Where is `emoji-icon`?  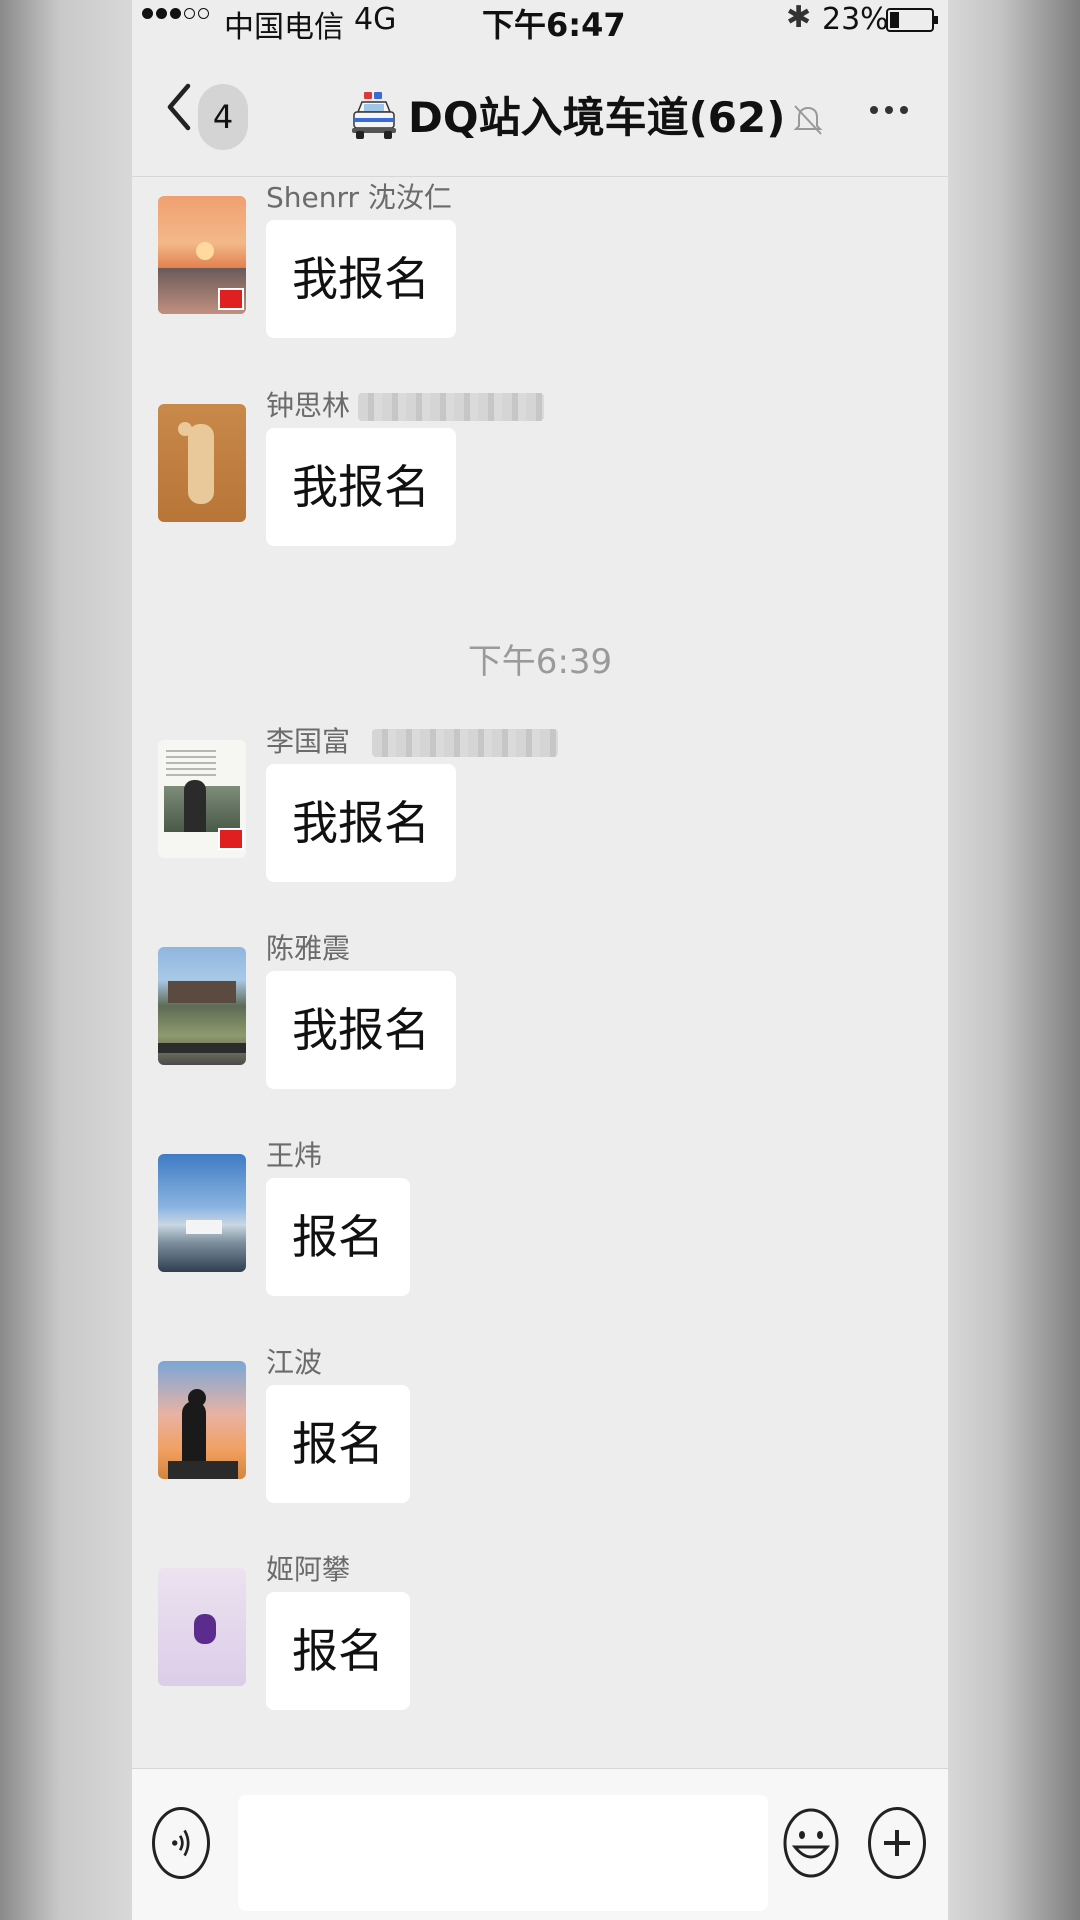 emoji-icon is located at coordinates (811, 1843).